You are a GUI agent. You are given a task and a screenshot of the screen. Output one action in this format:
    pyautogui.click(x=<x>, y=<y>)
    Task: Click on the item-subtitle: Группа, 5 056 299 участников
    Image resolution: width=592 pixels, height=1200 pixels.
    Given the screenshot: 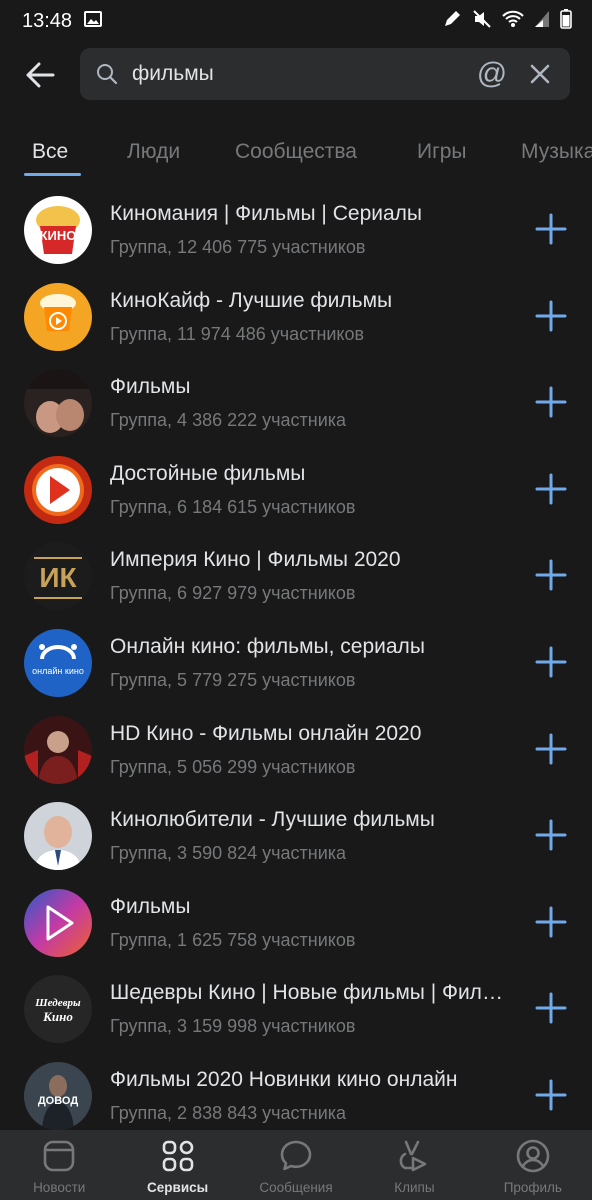 What is the action you would take?
    pyautogui.click(x=233, y=766)
    